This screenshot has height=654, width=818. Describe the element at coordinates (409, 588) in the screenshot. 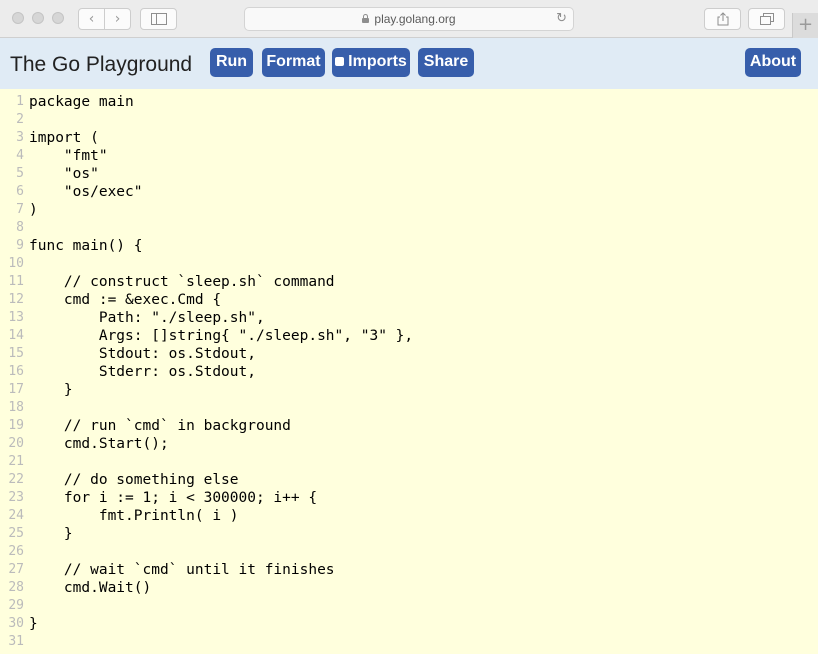

I see `code-line: 28 cmd.Wait()` at that location.